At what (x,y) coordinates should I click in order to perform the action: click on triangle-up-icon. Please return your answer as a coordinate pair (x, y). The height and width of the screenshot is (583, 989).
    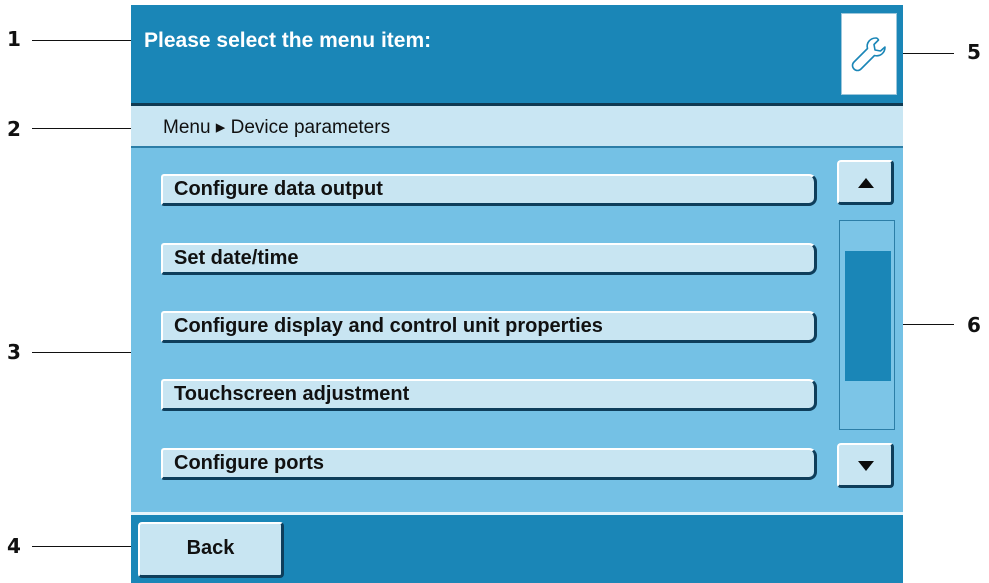
    Looking at the image, I should click on (866, 183).